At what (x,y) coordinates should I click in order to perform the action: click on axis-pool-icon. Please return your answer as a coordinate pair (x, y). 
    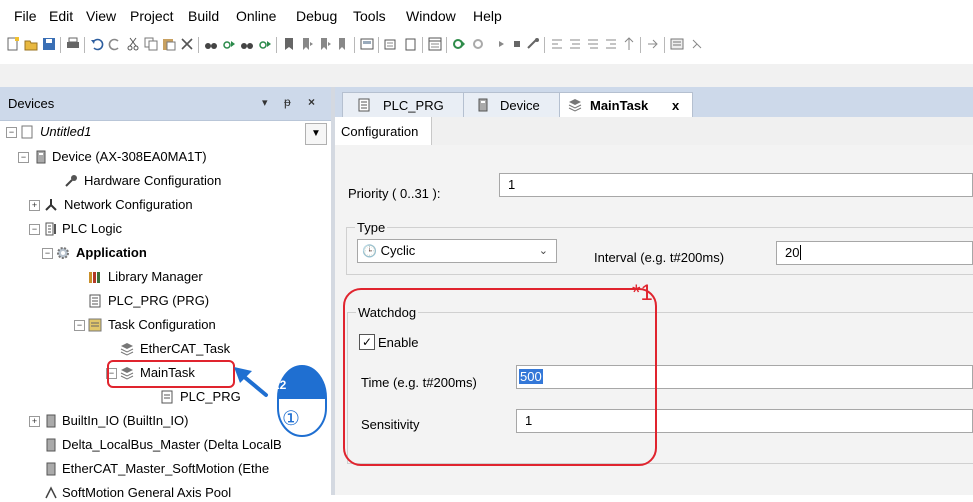
    Looking at the image, I should click on (51, 492).